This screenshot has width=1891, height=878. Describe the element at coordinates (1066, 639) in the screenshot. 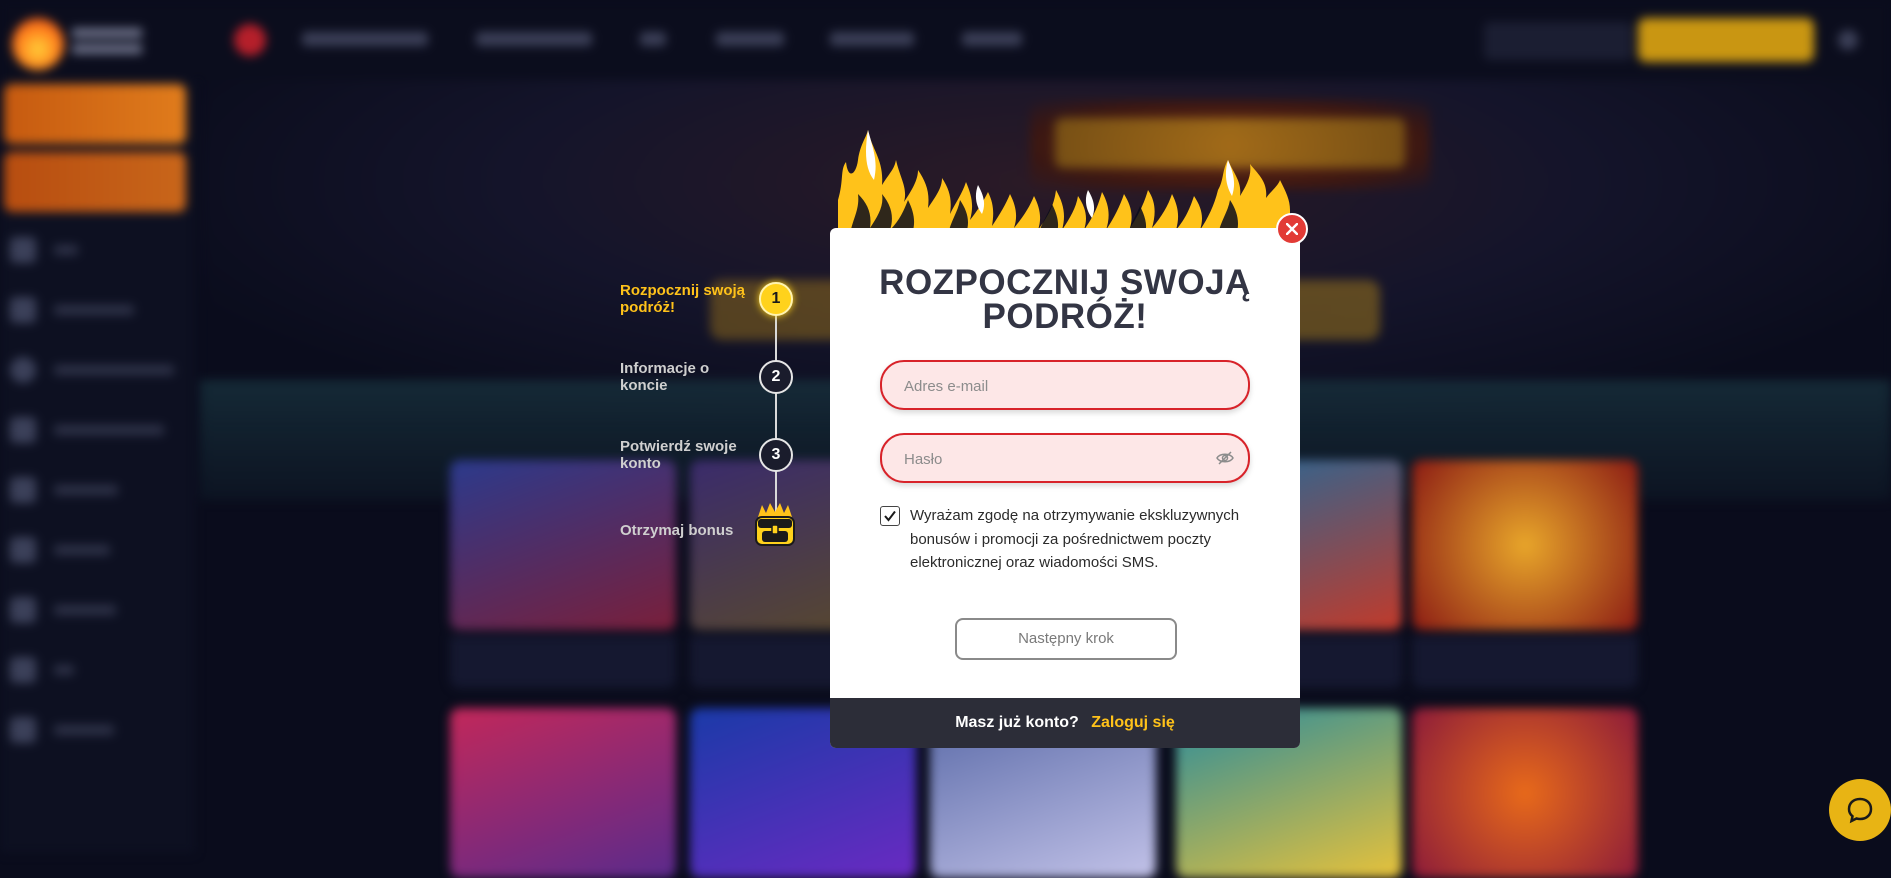

I see `next-step-button: Następny krok` at that location.